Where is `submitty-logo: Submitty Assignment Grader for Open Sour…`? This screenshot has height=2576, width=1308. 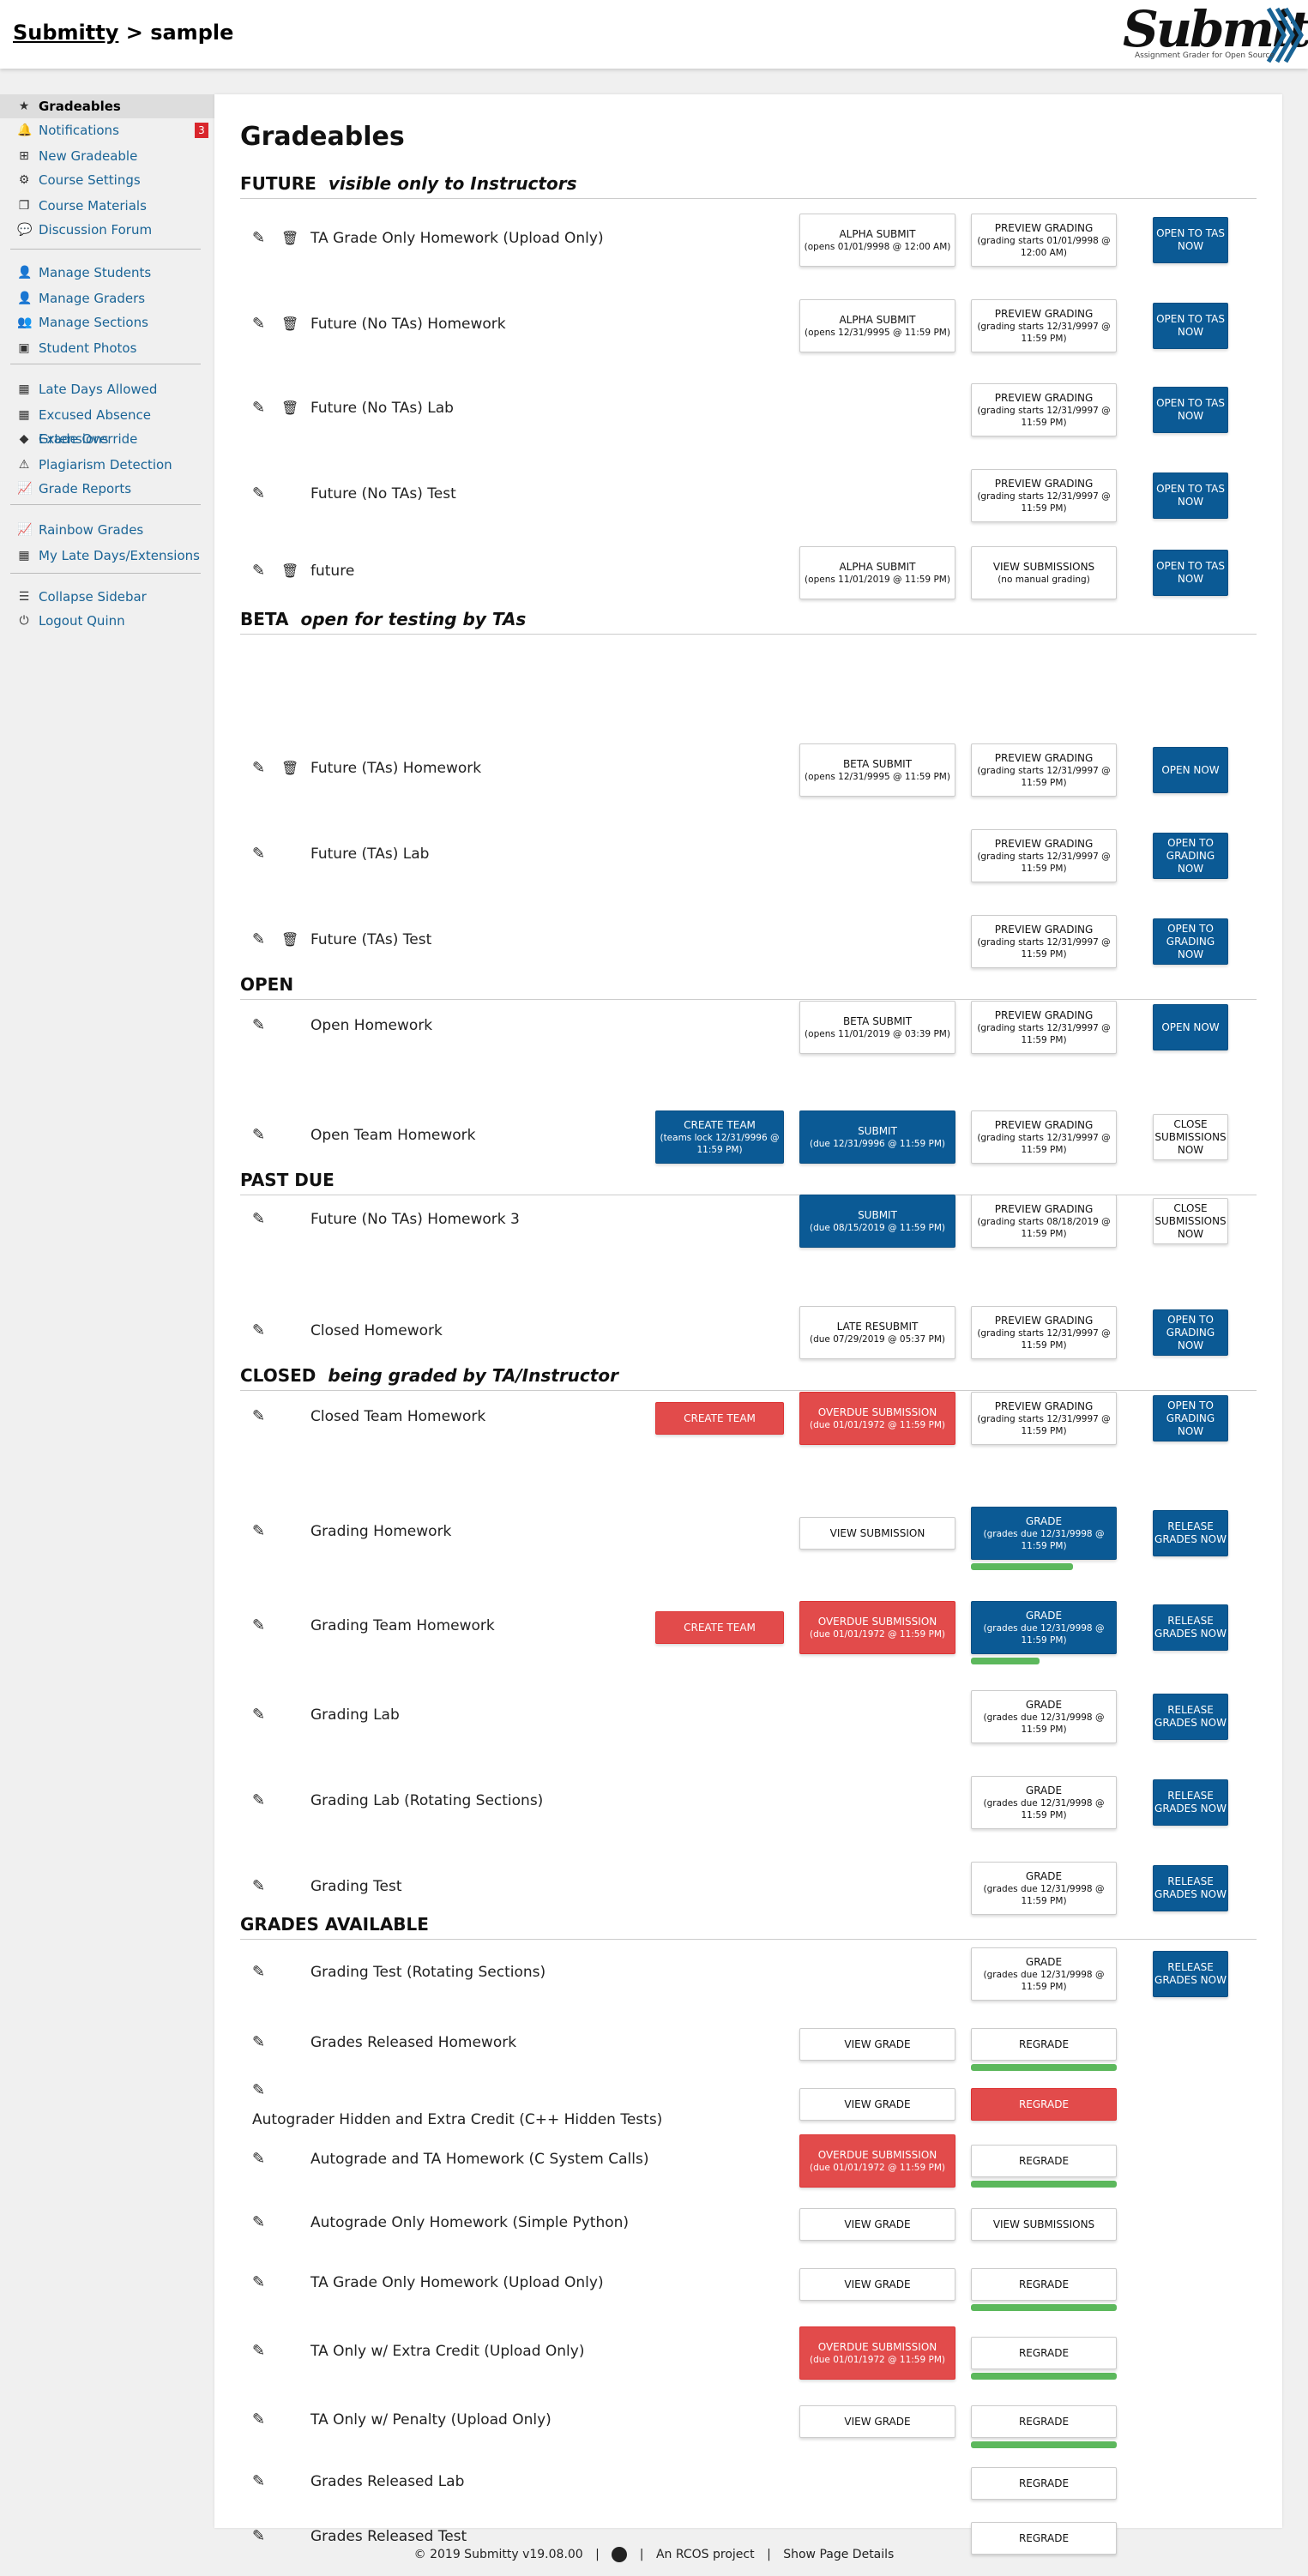
submitty-logo: Submitty Assignment Grader for Open Sour… is located at coordinates (1214, 34).